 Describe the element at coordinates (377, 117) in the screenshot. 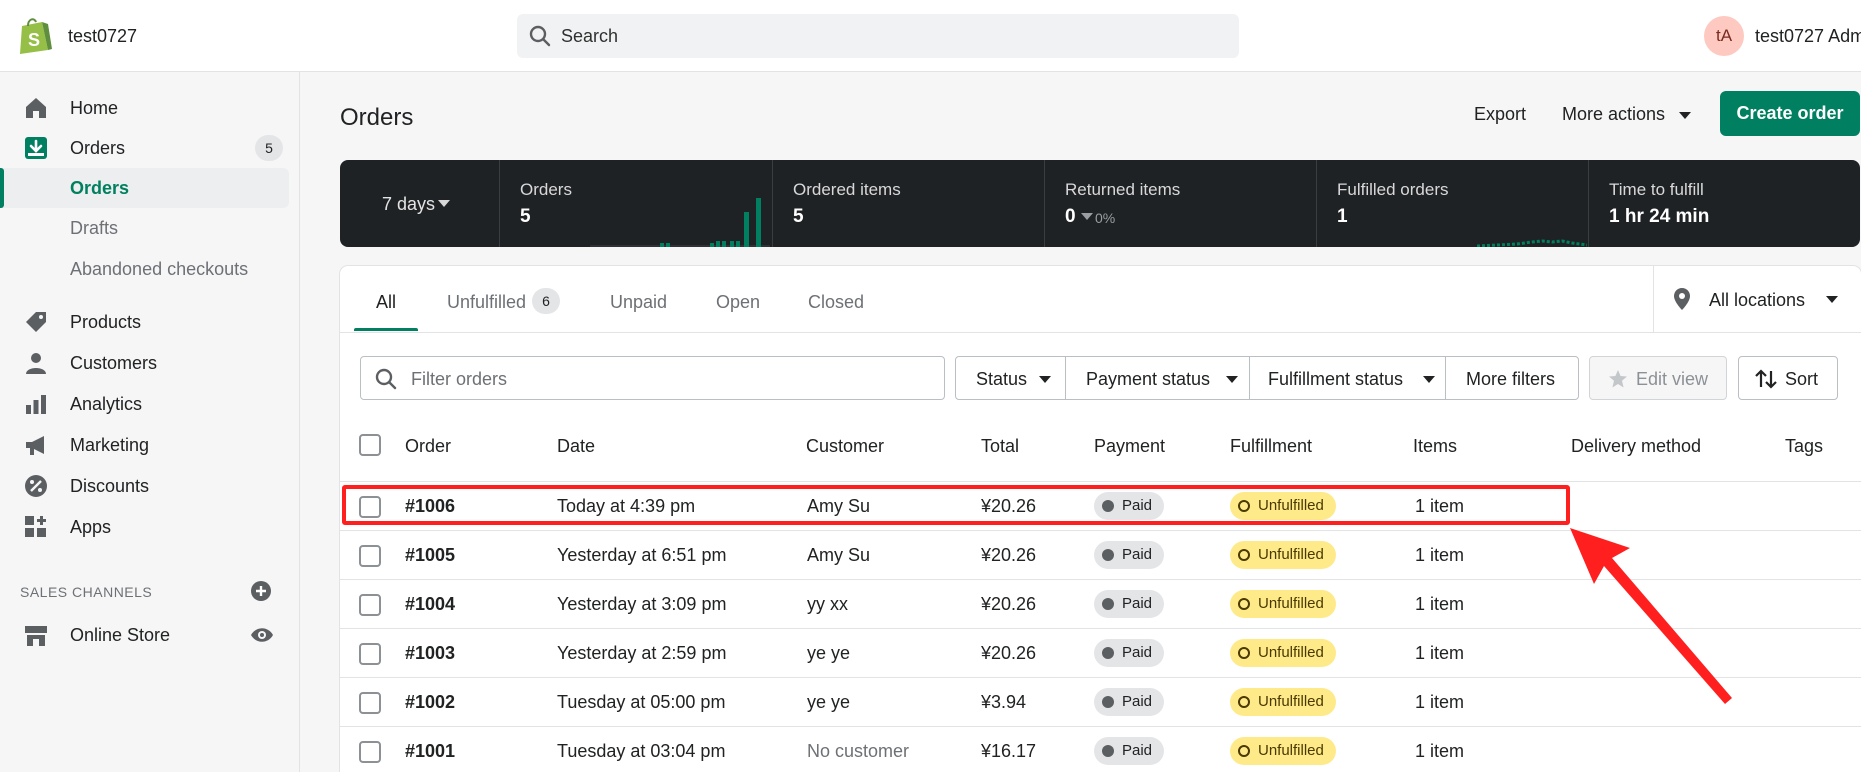

I see `page-title: Orders` at that location.